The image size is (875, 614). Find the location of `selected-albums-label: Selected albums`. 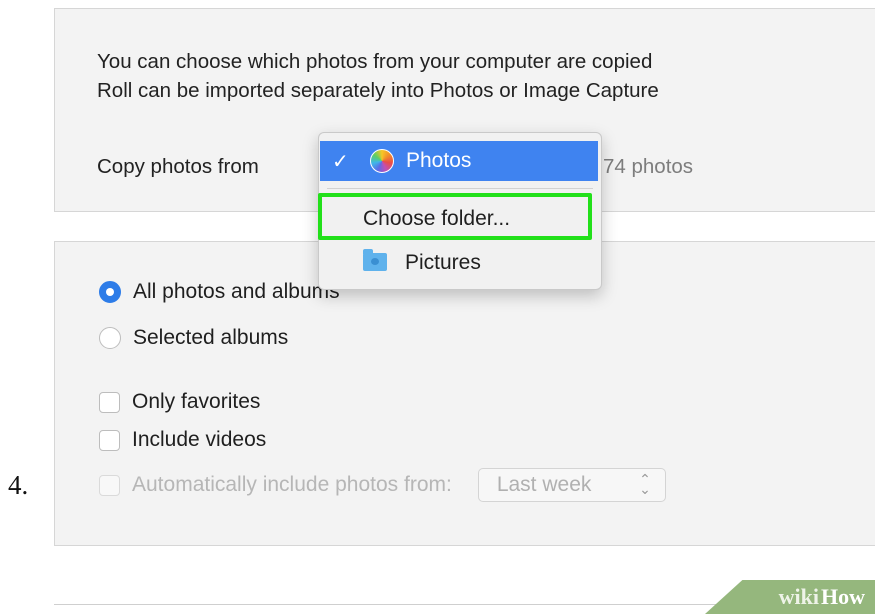

selected-albums-label: Selected albums is located at coordinates (211, 337).